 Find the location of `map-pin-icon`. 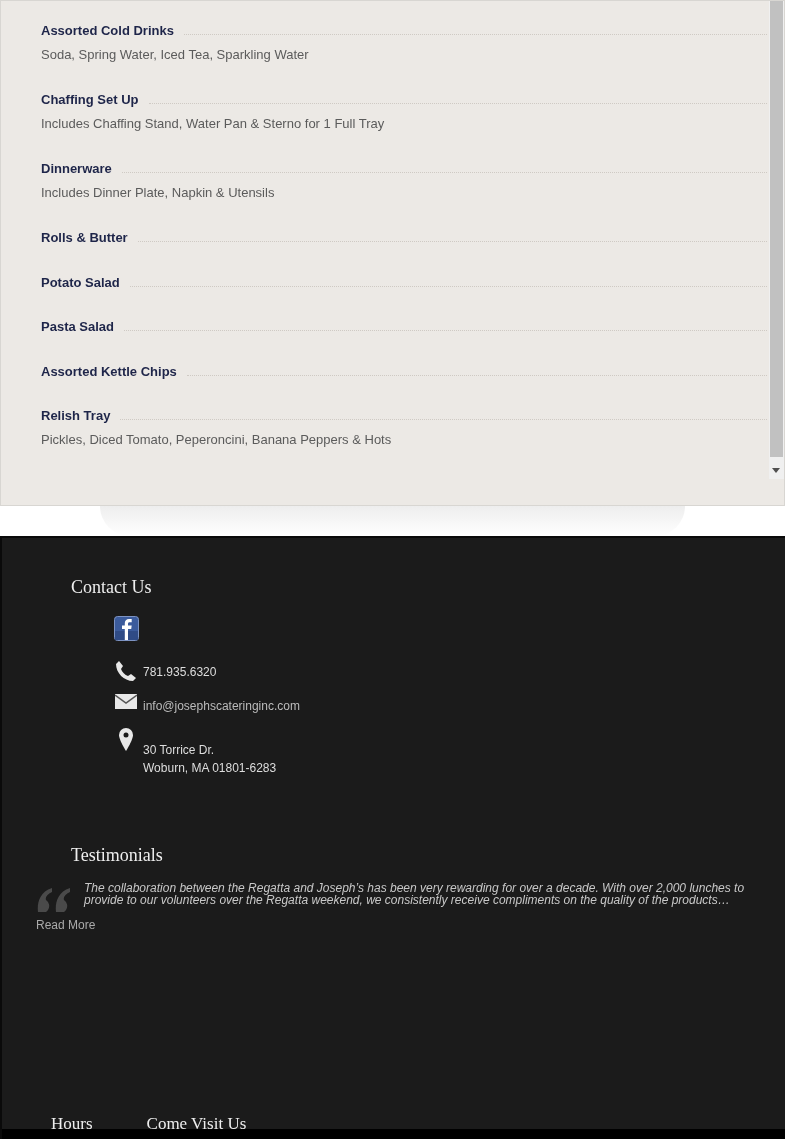

map-pin-icon is located at coordinates (126, 739).